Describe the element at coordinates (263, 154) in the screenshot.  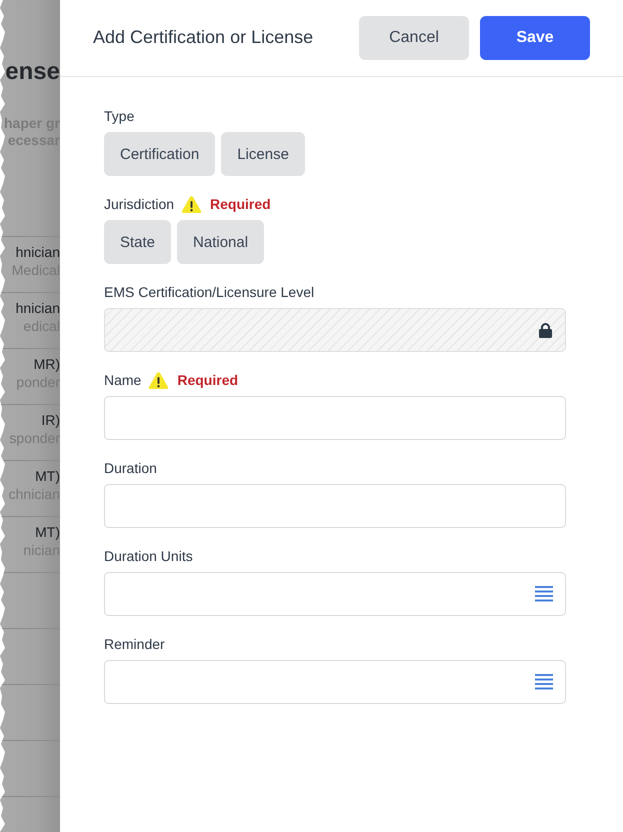
I see `toggle-button: License` at that location.